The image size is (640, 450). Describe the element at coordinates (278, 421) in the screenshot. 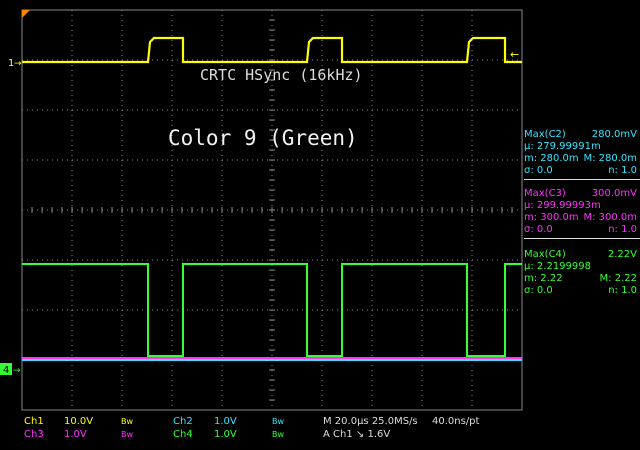

I see `ch2-bandwidth-icon: Bw` at that location.